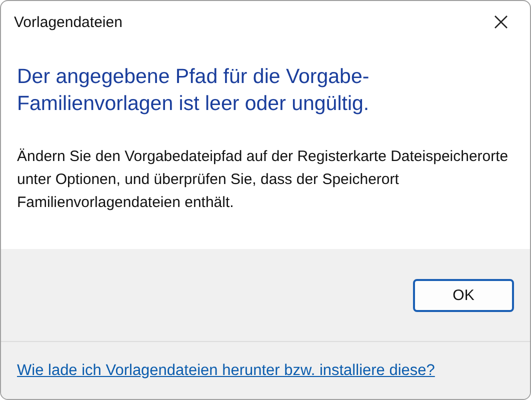  Describe the element at coordinates (501, 22) in the screenshot. I see `close-icon` at that location.